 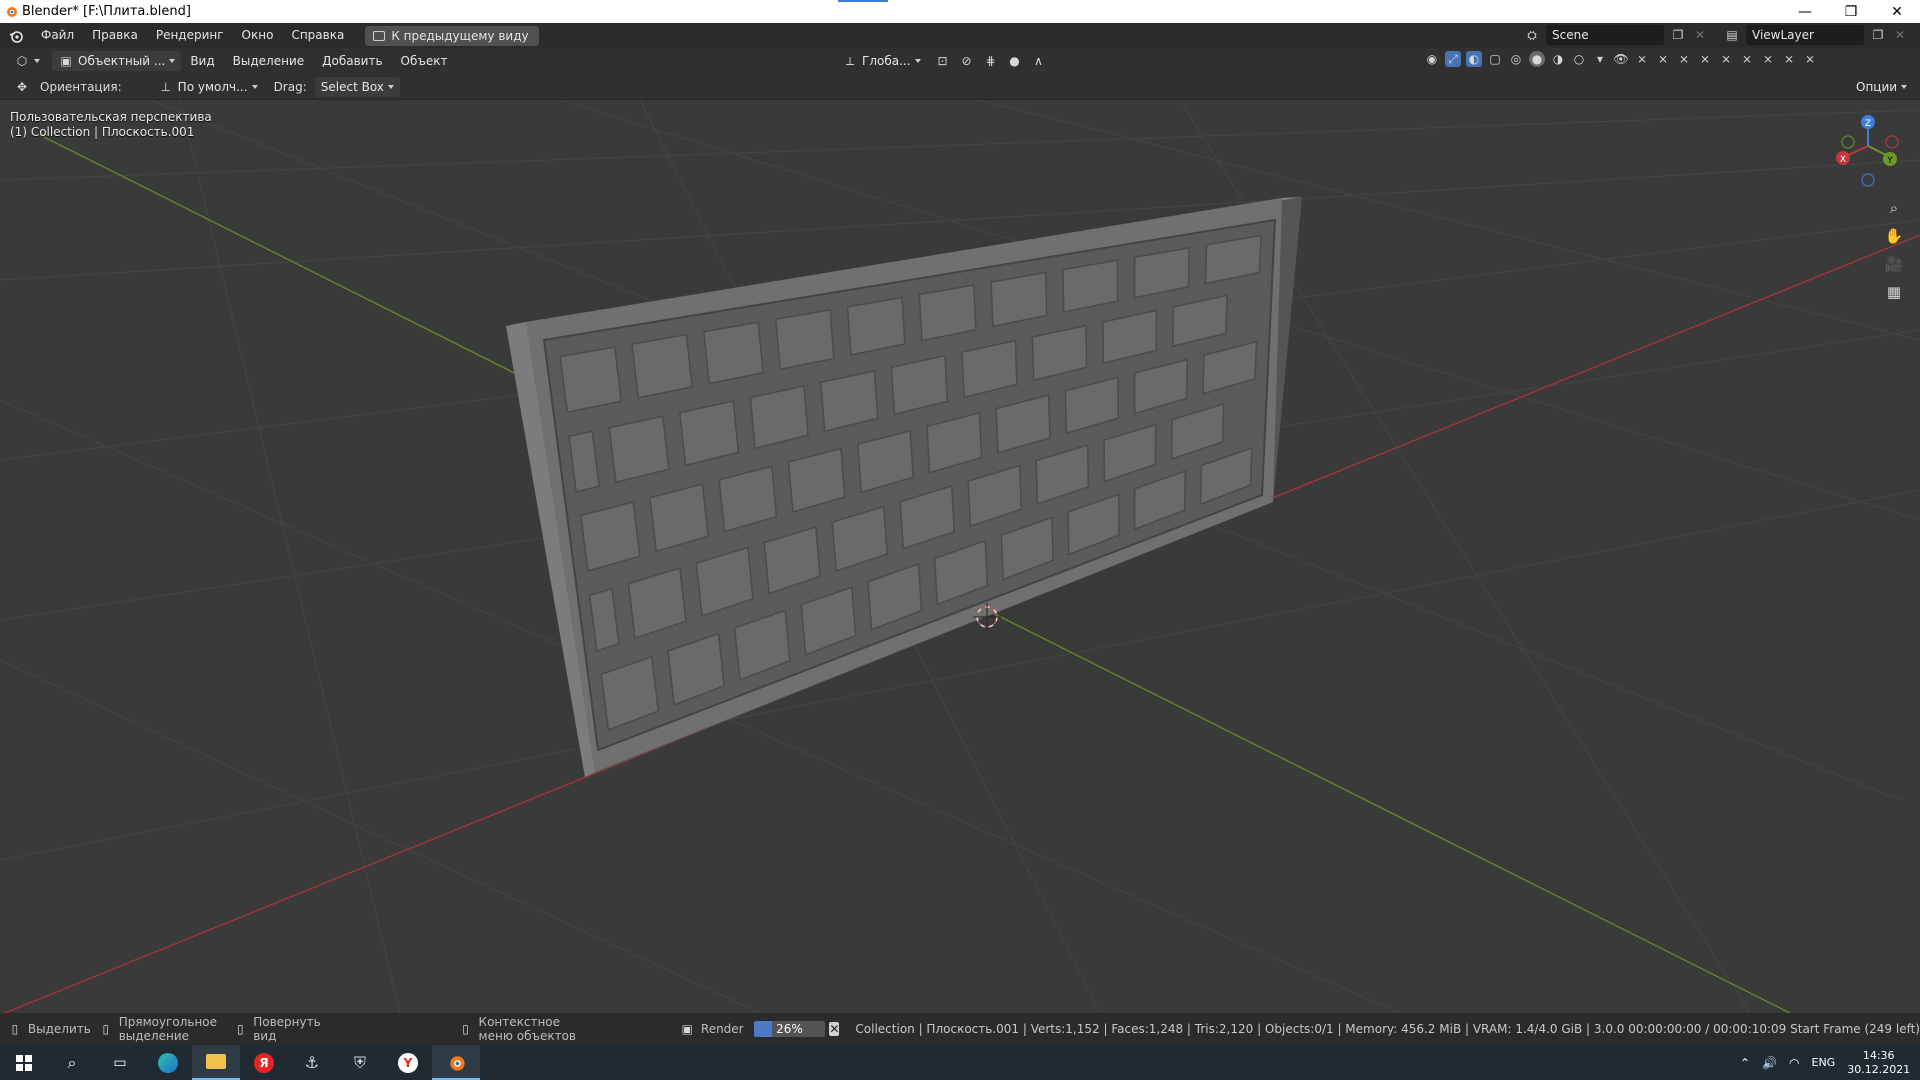 I want to click on minimize-button: —, so click(x=1805, y=11).